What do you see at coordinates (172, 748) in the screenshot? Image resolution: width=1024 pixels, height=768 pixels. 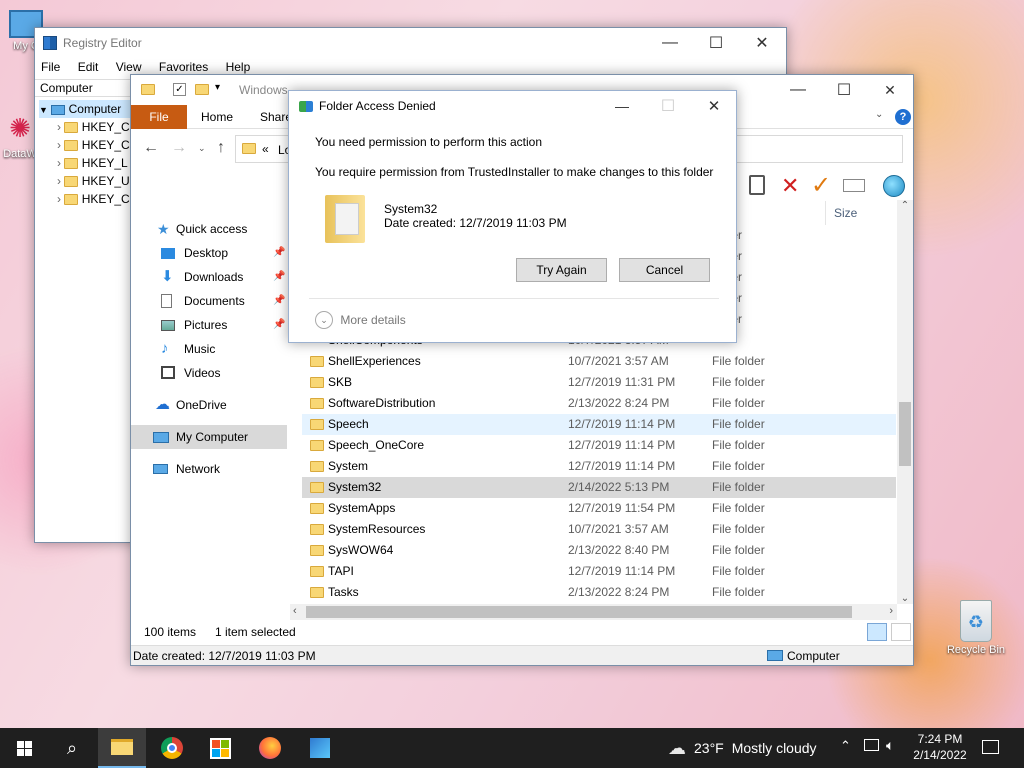 I see `taskbar-chrome` at bounding box center [172, 748].